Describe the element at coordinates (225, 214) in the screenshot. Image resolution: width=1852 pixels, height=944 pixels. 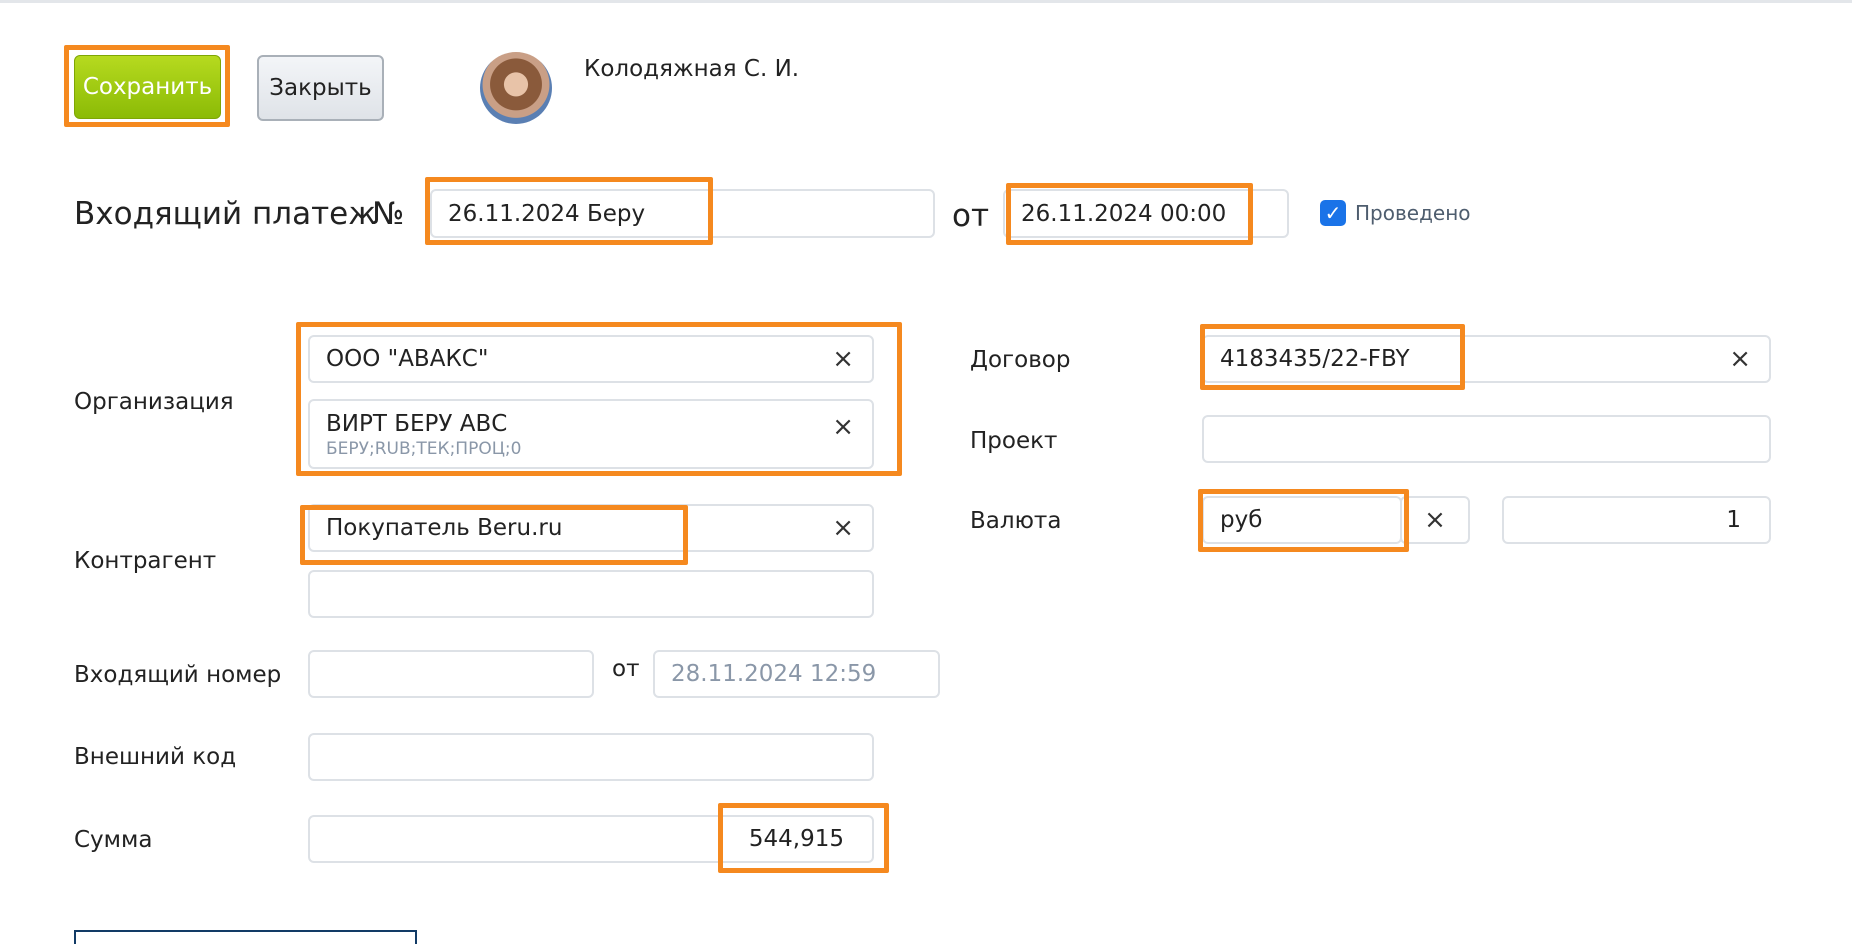
I see `page-title: Входящий платеж` at that location.